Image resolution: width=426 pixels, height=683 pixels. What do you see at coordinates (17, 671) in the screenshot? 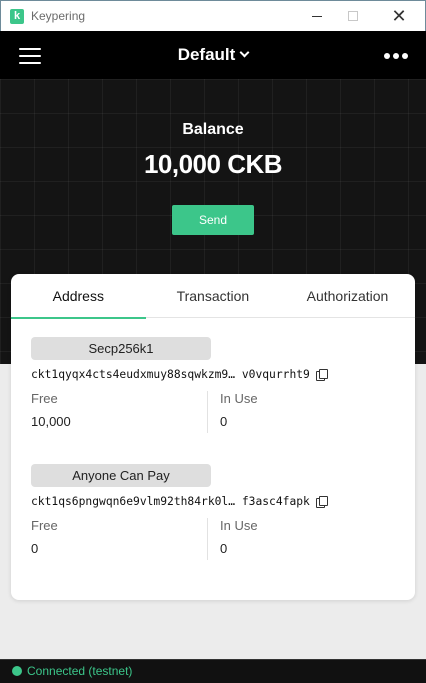
I see `status-dot-icon` at bounding box center [17, 671].